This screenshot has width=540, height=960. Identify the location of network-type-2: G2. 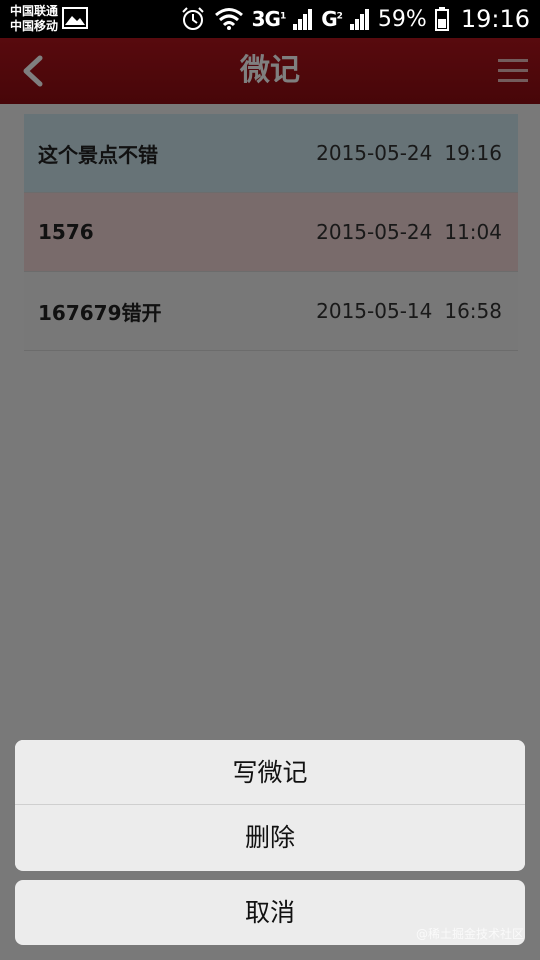
(332, 19).